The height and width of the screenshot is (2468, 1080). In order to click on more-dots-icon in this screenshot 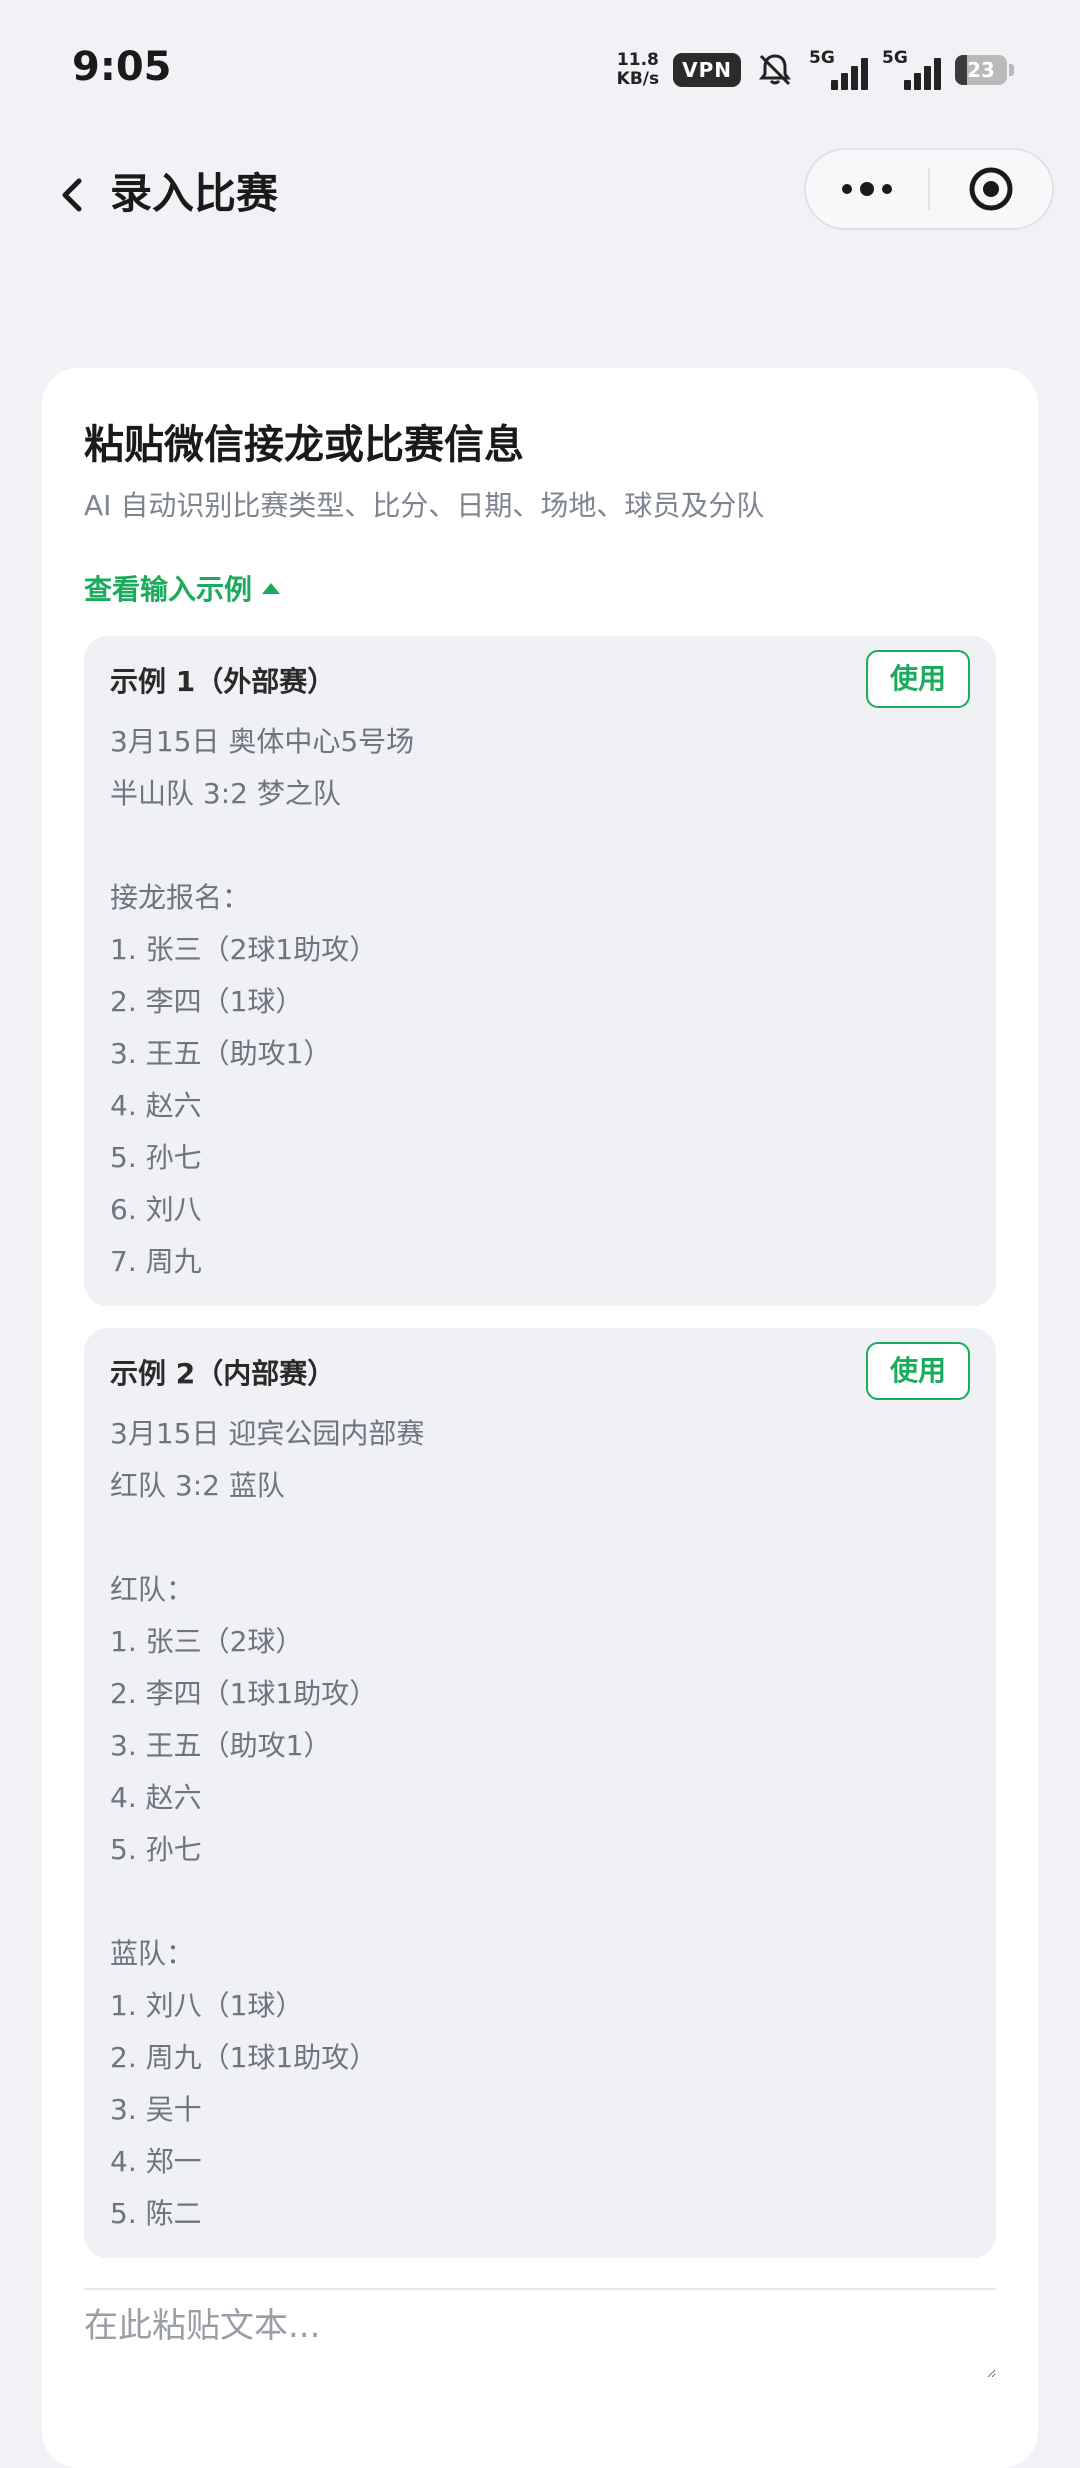, I will do `click(867, 189)`.